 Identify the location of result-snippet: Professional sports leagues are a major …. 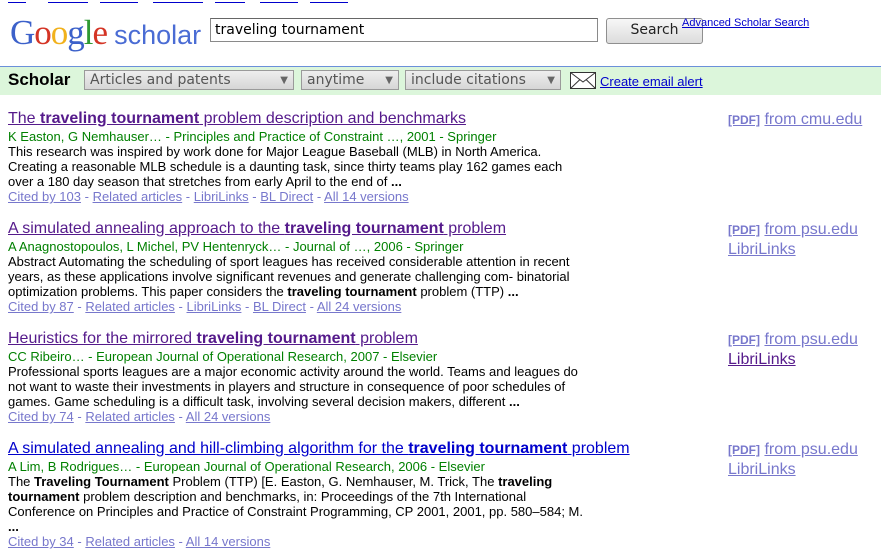
(298, 386).